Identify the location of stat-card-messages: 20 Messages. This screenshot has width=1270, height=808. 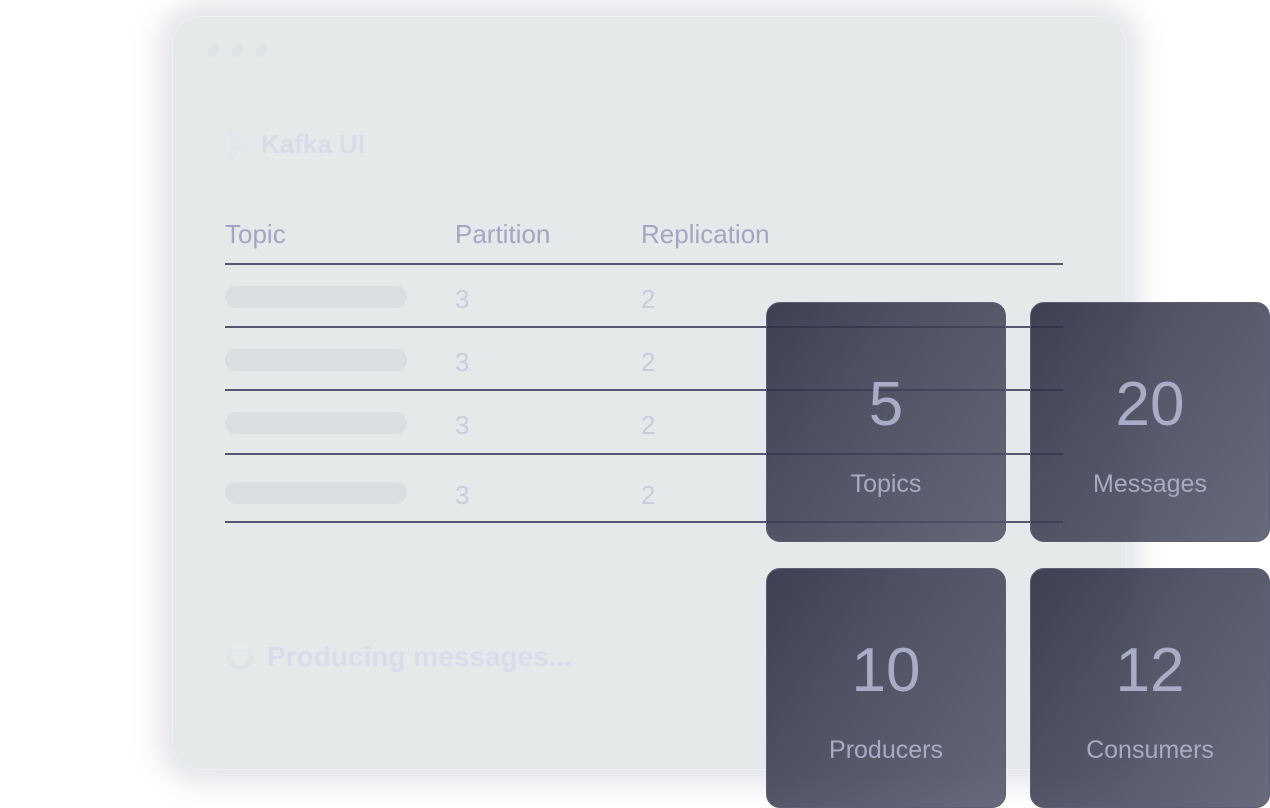
(1150, 422).